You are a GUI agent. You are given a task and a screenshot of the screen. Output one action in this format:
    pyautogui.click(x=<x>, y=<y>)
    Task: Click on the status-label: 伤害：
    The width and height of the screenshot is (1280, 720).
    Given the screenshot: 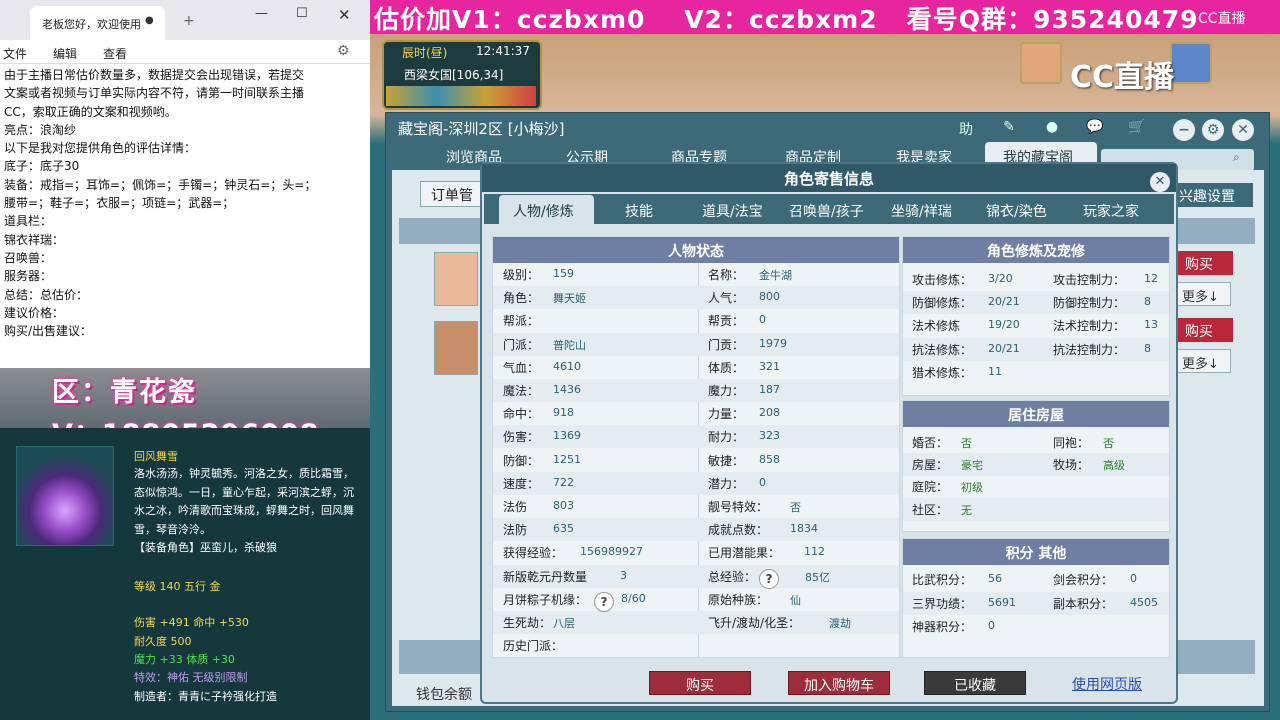 What is the action you would take?
    pyautogui.click(x=521, y=437)
    